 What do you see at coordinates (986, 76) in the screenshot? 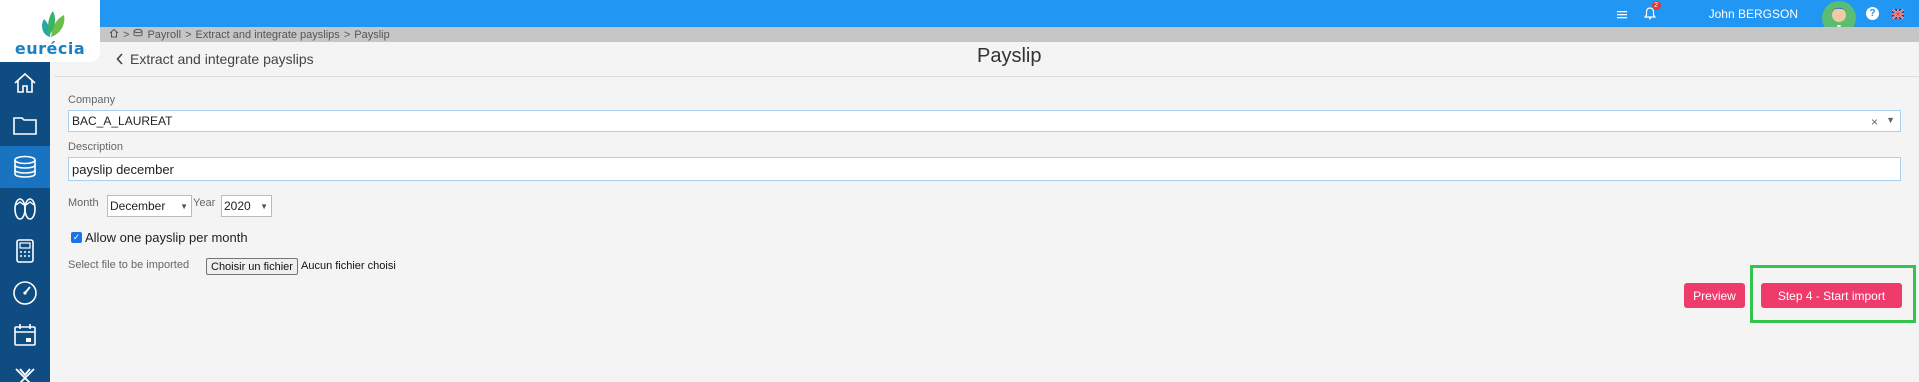
I see `divider` at bounding box center [986, 76].